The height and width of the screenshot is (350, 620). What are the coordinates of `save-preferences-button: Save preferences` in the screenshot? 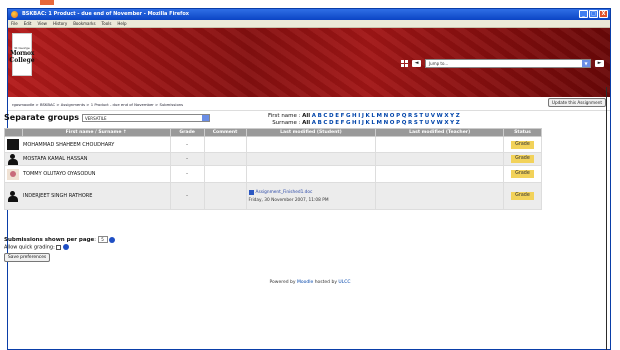 It's located at (27, 257).